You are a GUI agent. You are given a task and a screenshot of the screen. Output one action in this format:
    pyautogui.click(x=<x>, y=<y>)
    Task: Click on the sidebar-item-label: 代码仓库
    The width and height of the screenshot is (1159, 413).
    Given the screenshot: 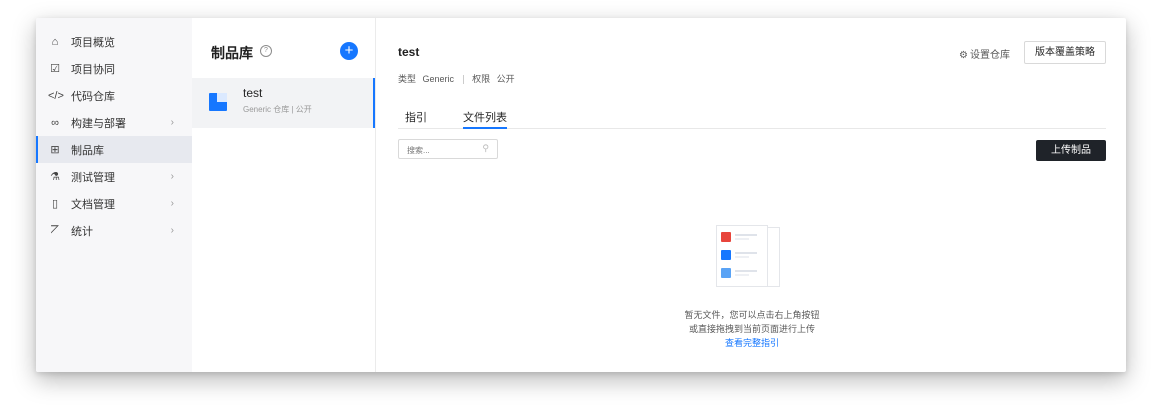 What is the action you would take?
    pyautogui.click(x=93, y=96)
    